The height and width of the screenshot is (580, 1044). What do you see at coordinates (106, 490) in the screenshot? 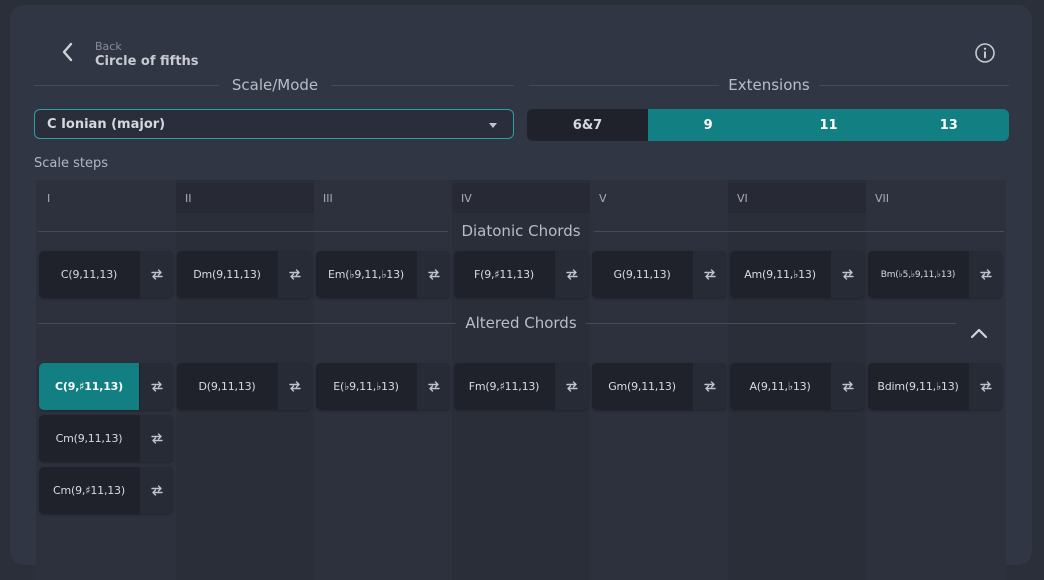
I see `altered-chord-1c: Cm(9,♯11,13)` at bounding box center [106, 490].